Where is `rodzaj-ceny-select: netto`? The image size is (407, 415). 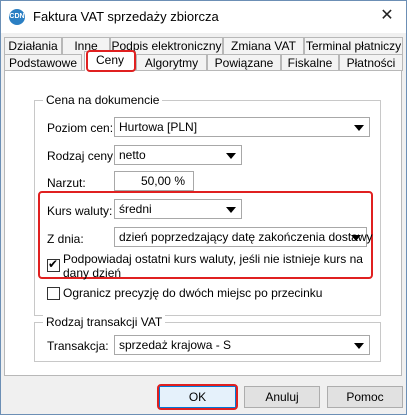 rodzaj-ceny-select: netto is located at coordinates (178, 155).